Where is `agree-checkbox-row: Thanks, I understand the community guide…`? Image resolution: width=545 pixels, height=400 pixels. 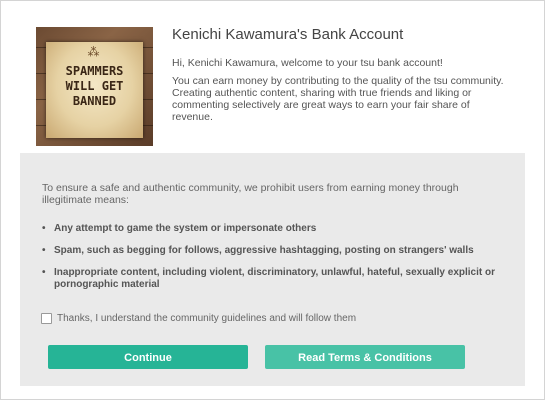
agree-checkbox-row: Thanks, I understand the community guide… is located at coordinates (198, 318).